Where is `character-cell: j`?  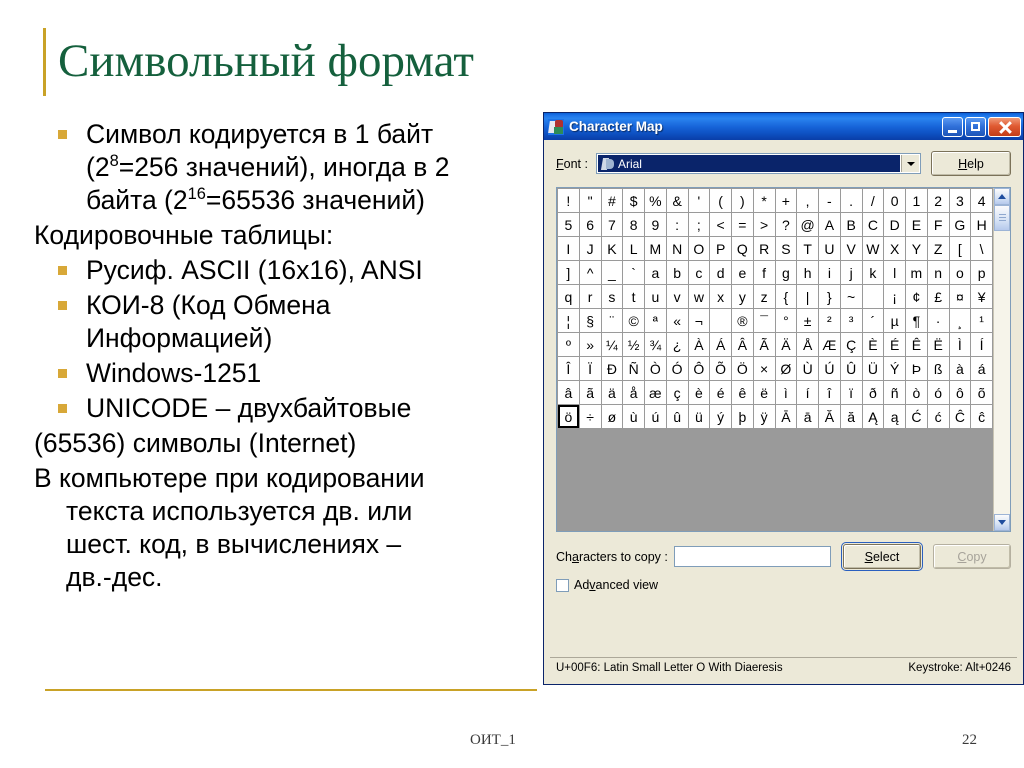 character-cell: j is located at coordinates (851, 272).